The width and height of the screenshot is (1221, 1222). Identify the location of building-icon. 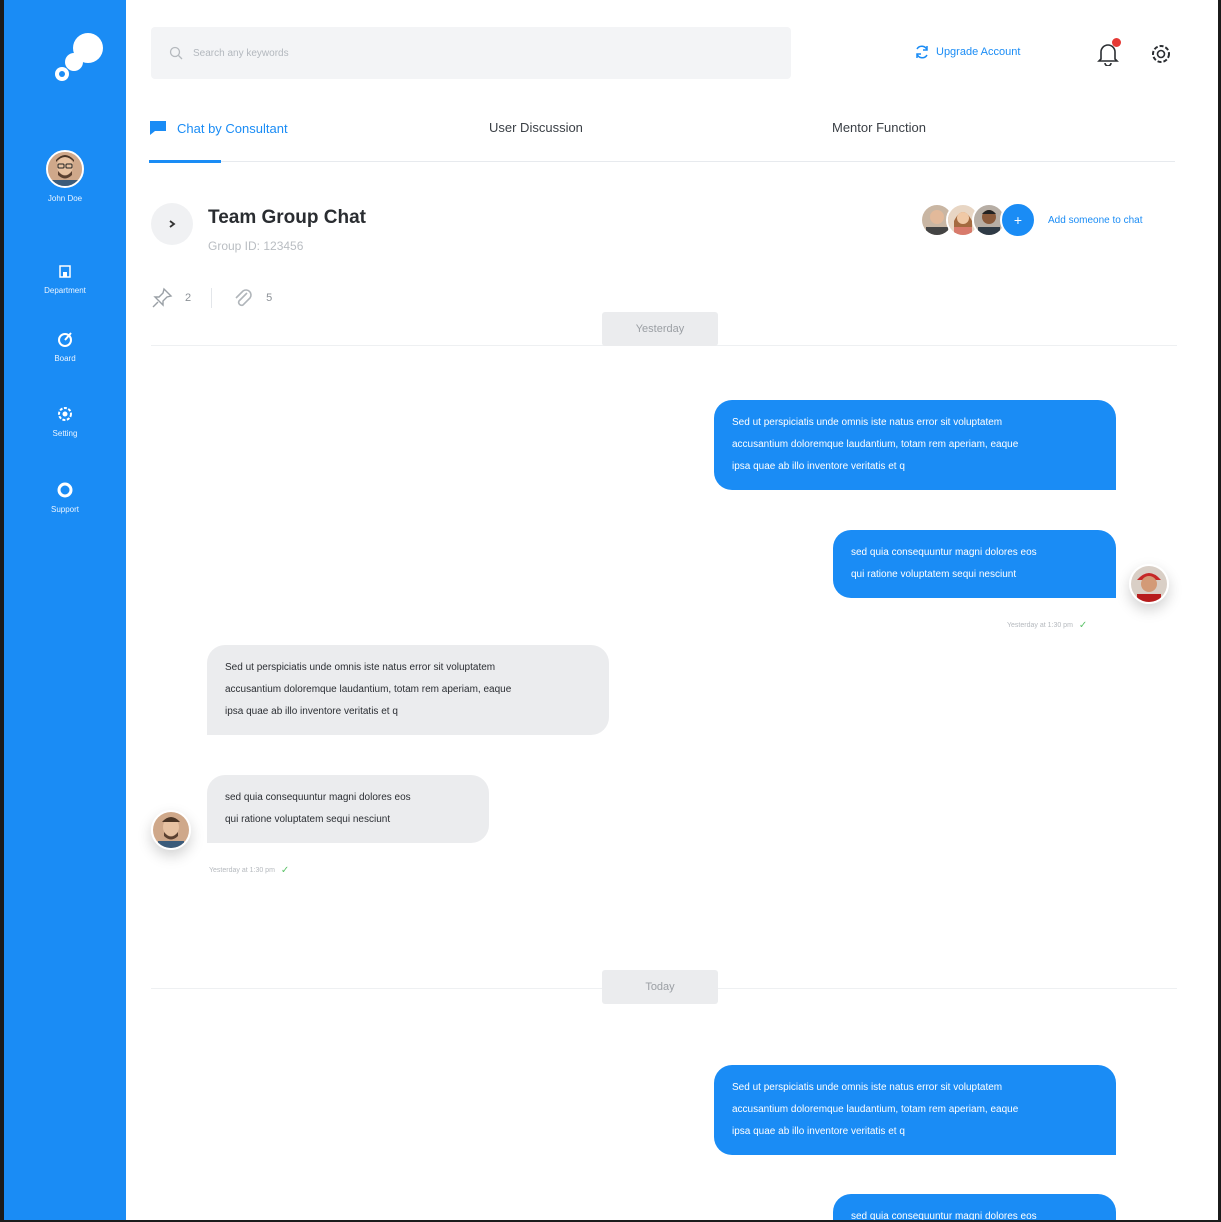
(65, 271).